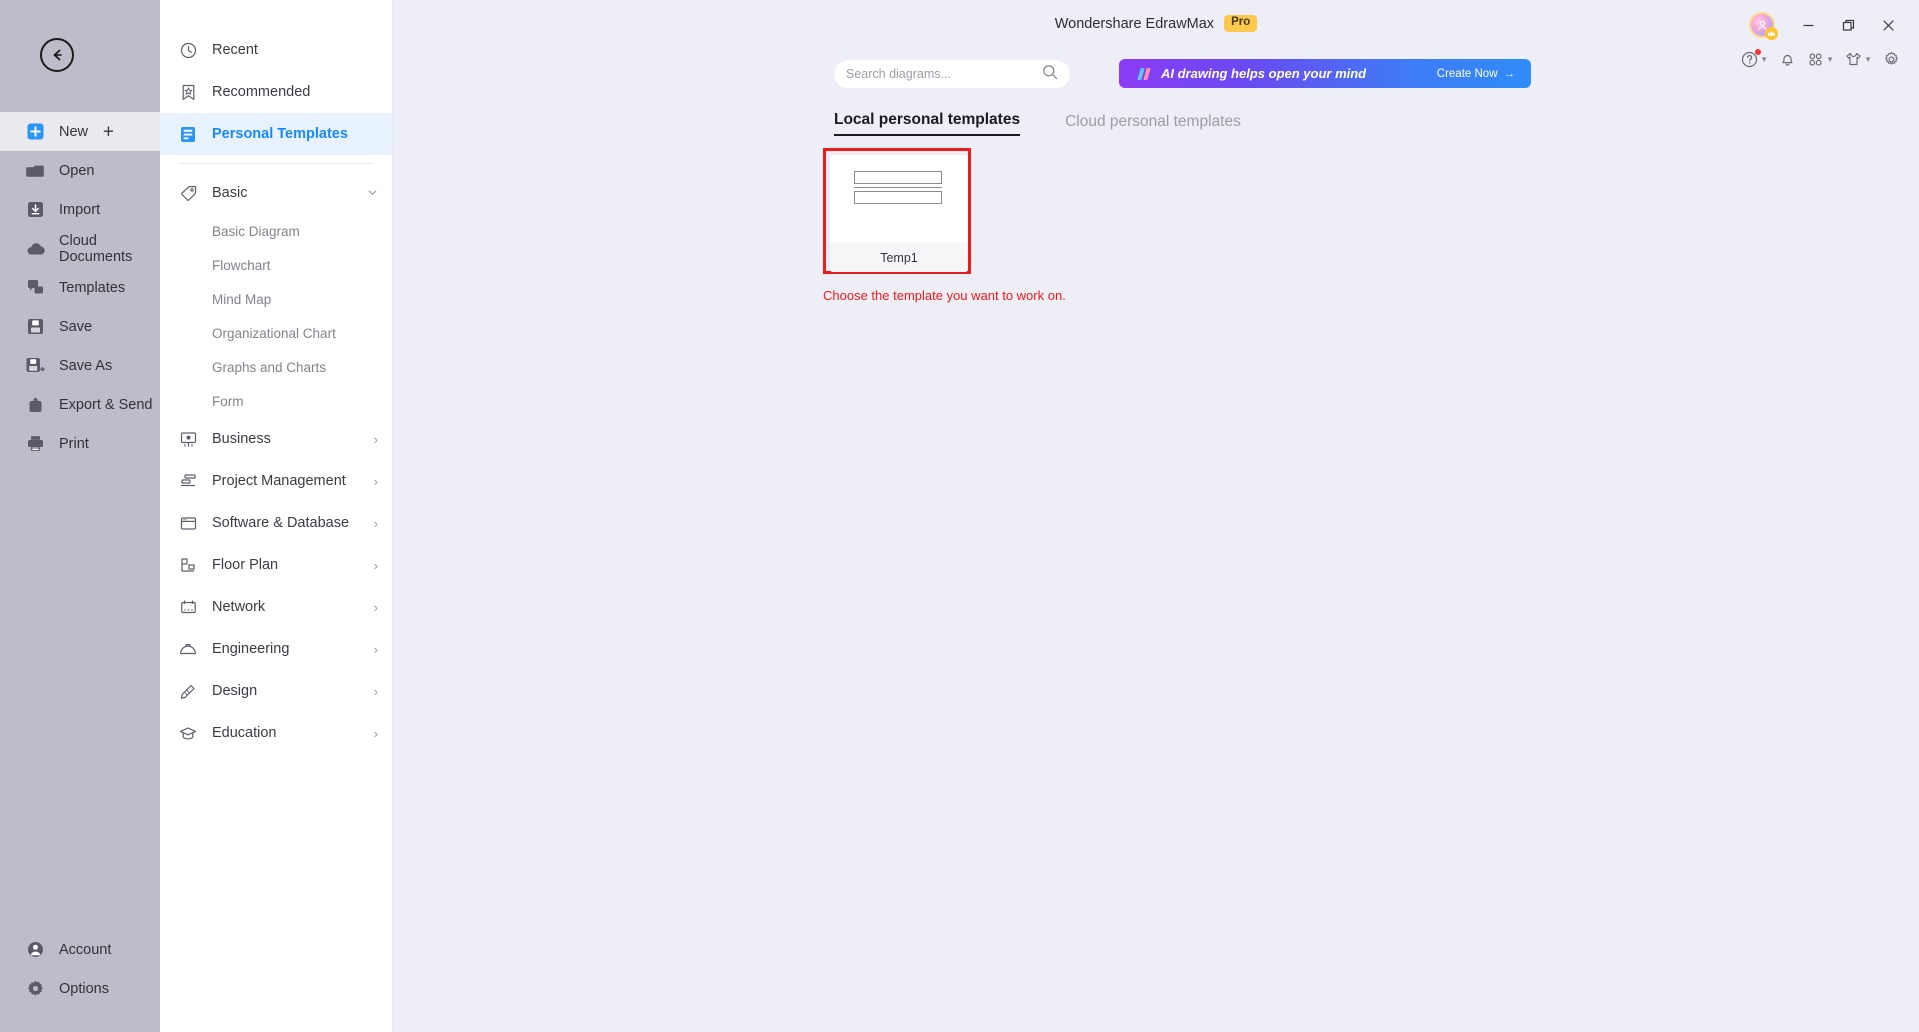  Describe the element at coordinates (1787, 59) in the screenshot. I see `notification-icon` at that location.